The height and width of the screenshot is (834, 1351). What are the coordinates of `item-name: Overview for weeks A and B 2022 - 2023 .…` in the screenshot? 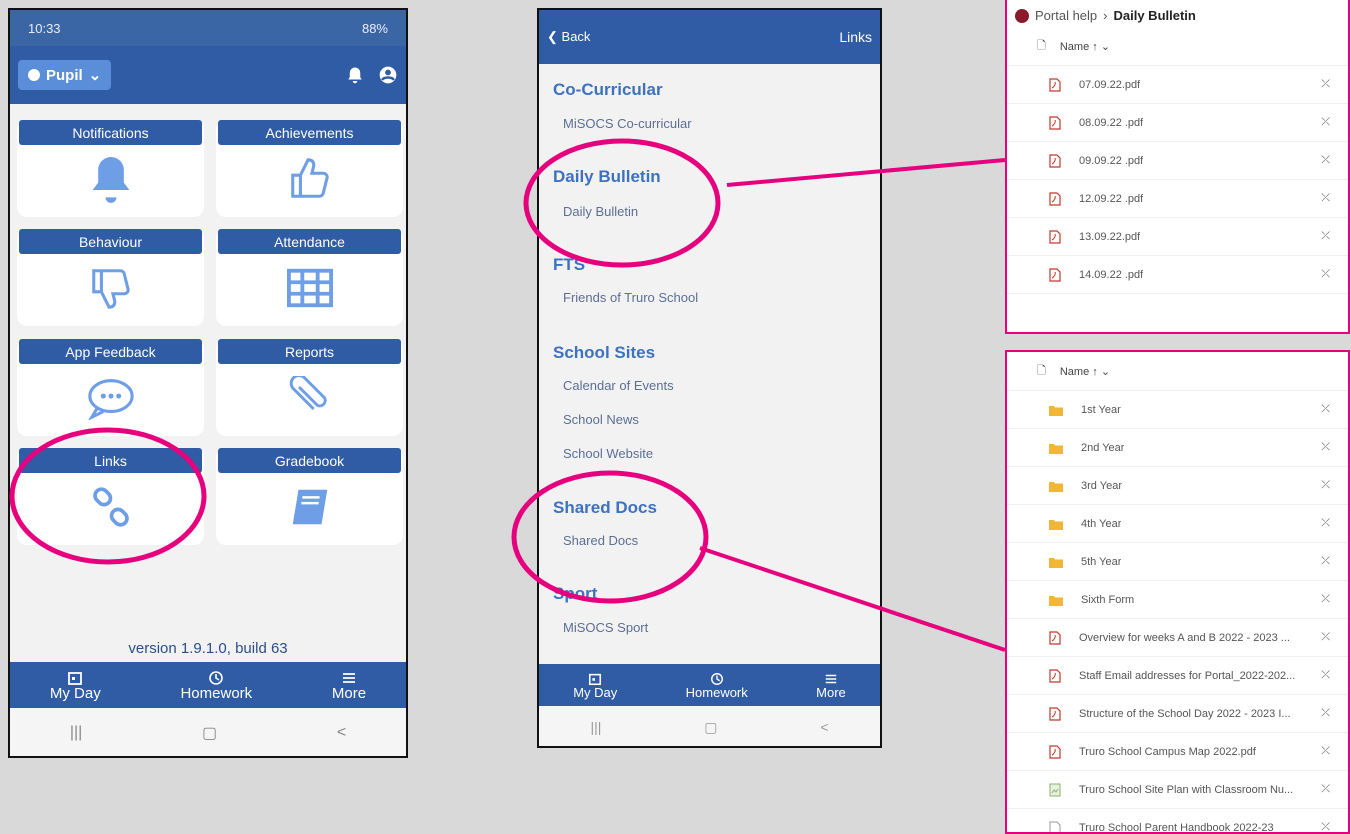 It's located at (1184, 637).